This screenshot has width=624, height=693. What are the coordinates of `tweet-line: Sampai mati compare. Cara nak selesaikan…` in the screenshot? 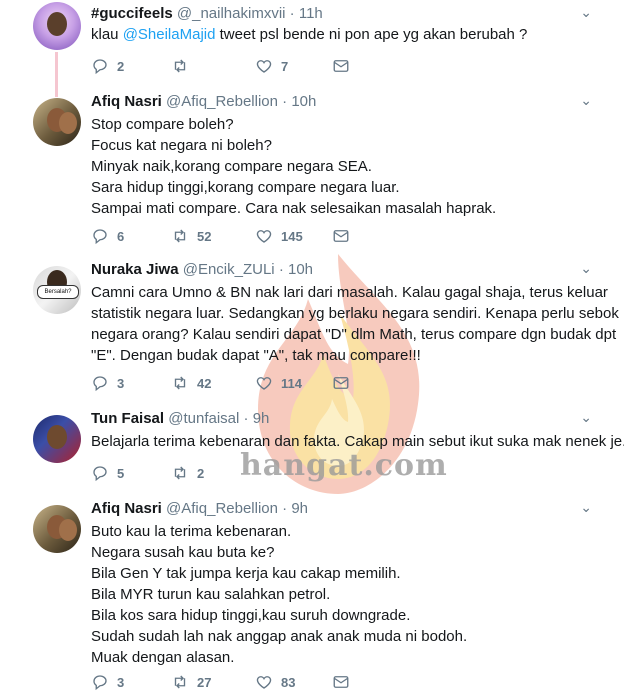 It's located at (294, 208).